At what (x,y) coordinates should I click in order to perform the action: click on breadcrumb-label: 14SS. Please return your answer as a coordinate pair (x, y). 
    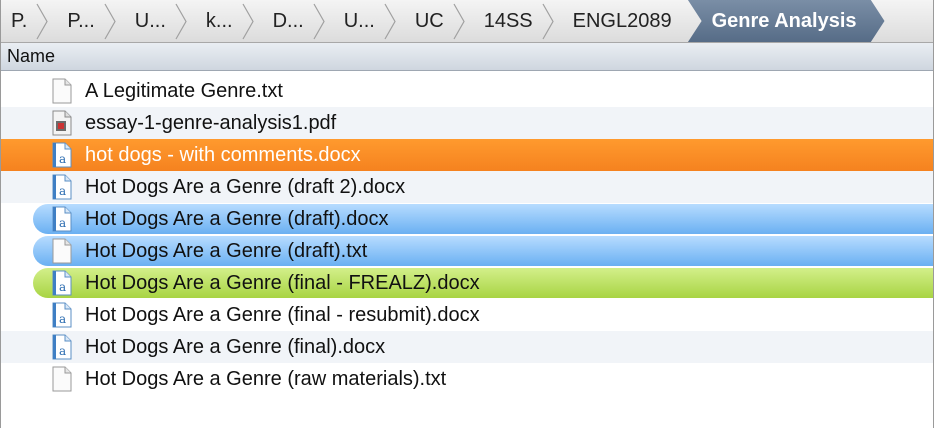
    Looking at the image, I should click on (508, 20).